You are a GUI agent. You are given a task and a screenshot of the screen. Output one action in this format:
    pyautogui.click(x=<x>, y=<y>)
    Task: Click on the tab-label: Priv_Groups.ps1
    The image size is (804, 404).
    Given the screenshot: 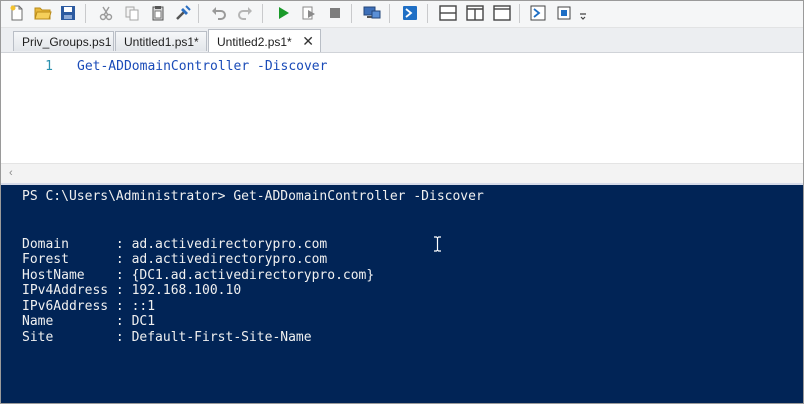 What is the action you would take?
    pyautogui.click(x=67, y=42)
    